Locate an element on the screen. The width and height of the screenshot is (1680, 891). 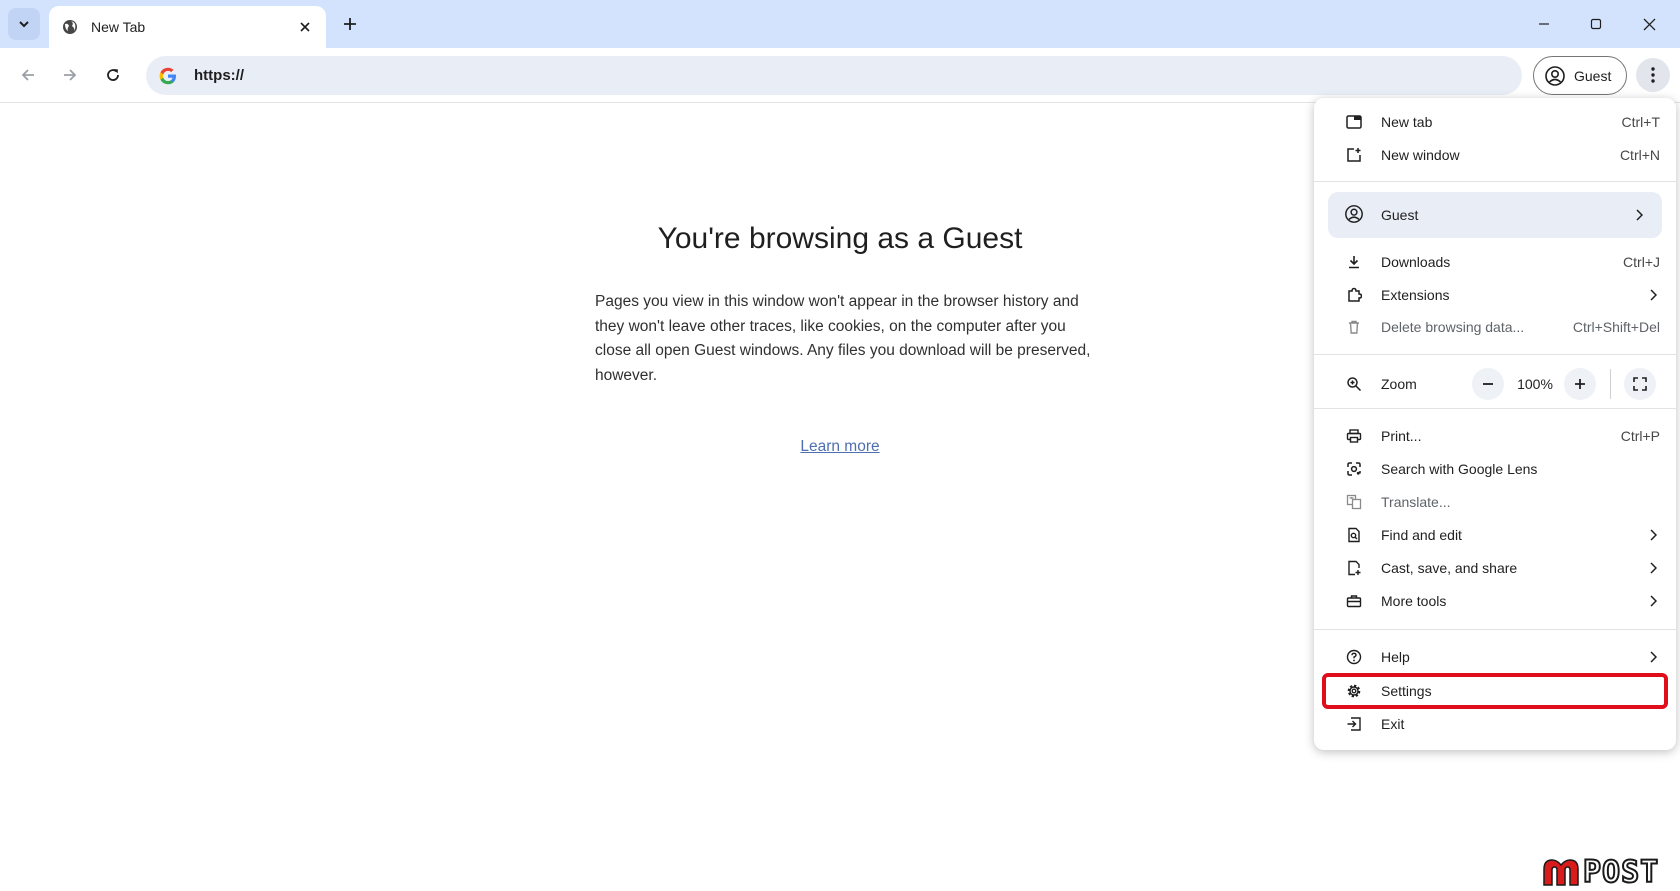
tab-new-tab: New Tab is located at coordinates (187, 27).